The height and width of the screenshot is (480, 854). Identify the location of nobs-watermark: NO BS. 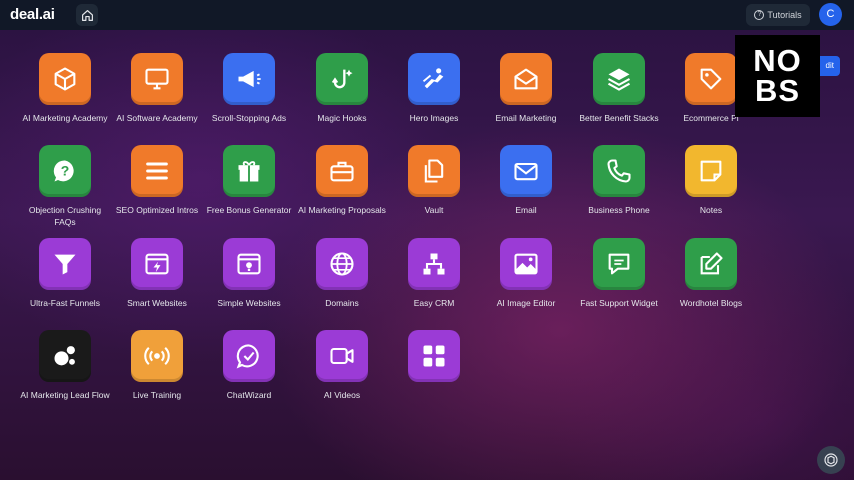
(777, 76).